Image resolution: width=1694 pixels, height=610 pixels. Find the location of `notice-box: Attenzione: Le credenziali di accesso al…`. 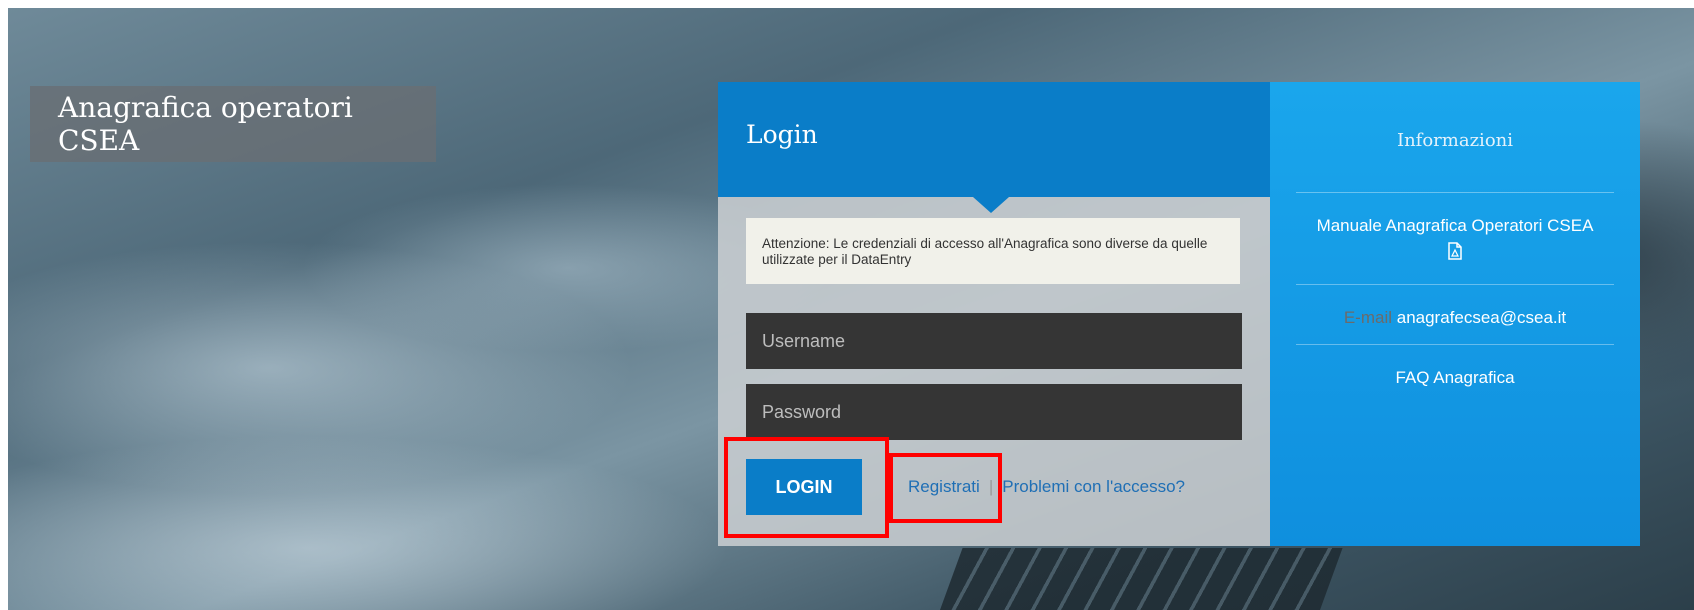

notice-box: Attenzione: Le credenziali di accesso al… is located at coordinates (993, 251).